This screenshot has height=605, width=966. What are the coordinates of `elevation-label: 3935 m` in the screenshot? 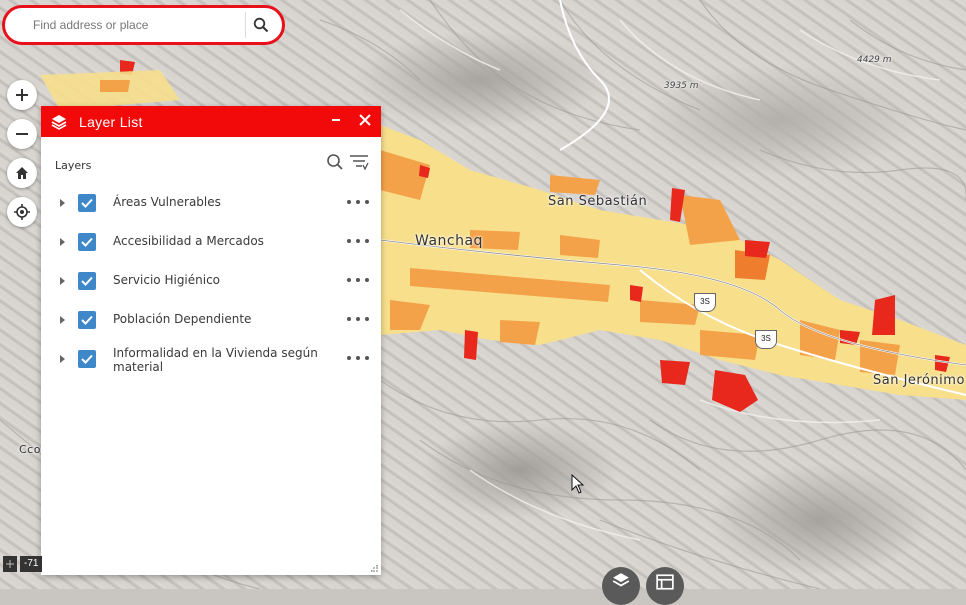 It's located at (681, 86).